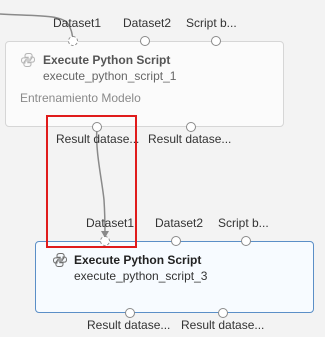 Image resolution: width=325 pixels, height=337 pixels. I want to click on top-module-subtitle: execute_python_script_1, so click(110, 76).